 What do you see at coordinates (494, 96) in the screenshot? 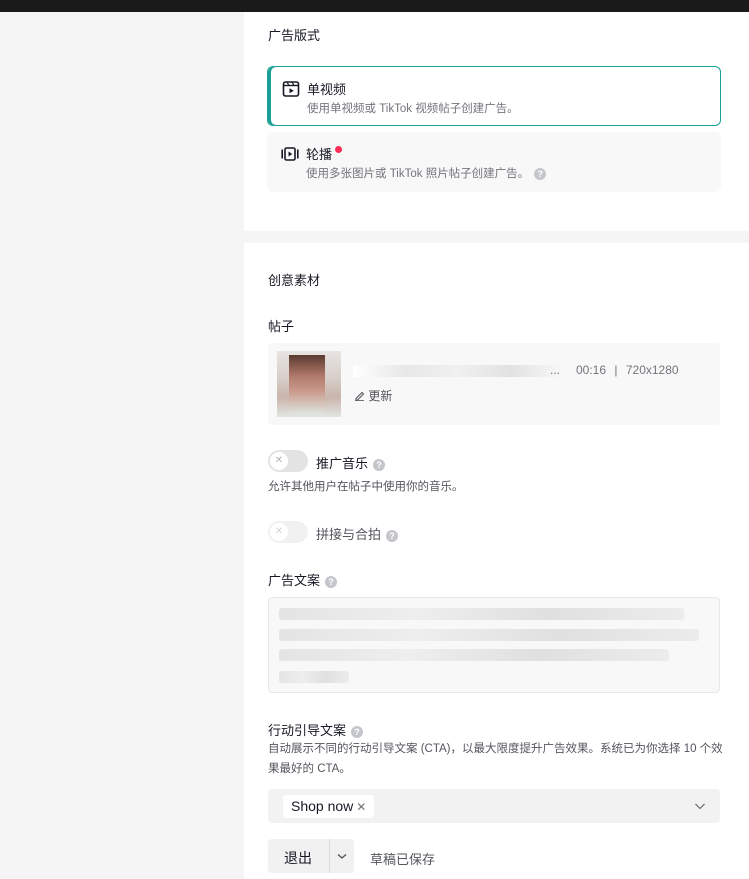
I see `format-option-single-video: 单视频 使用单视频或 TikTok 视频帖子创建广告。` at bounding box center [494, 96].